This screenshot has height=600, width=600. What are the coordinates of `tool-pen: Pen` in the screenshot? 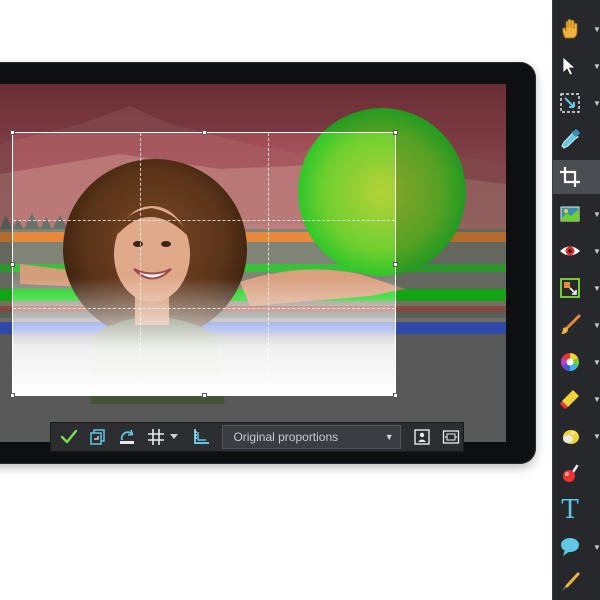 It's located at (576, 583).